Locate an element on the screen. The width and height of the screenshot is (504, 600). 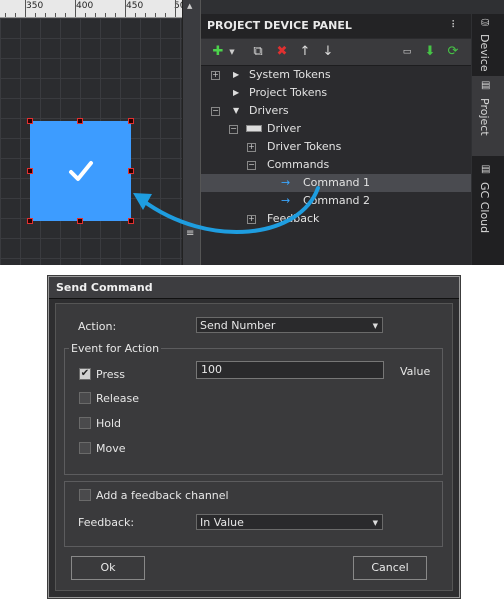
event-group-label: Event for Action is located at coordinates (115, 348).